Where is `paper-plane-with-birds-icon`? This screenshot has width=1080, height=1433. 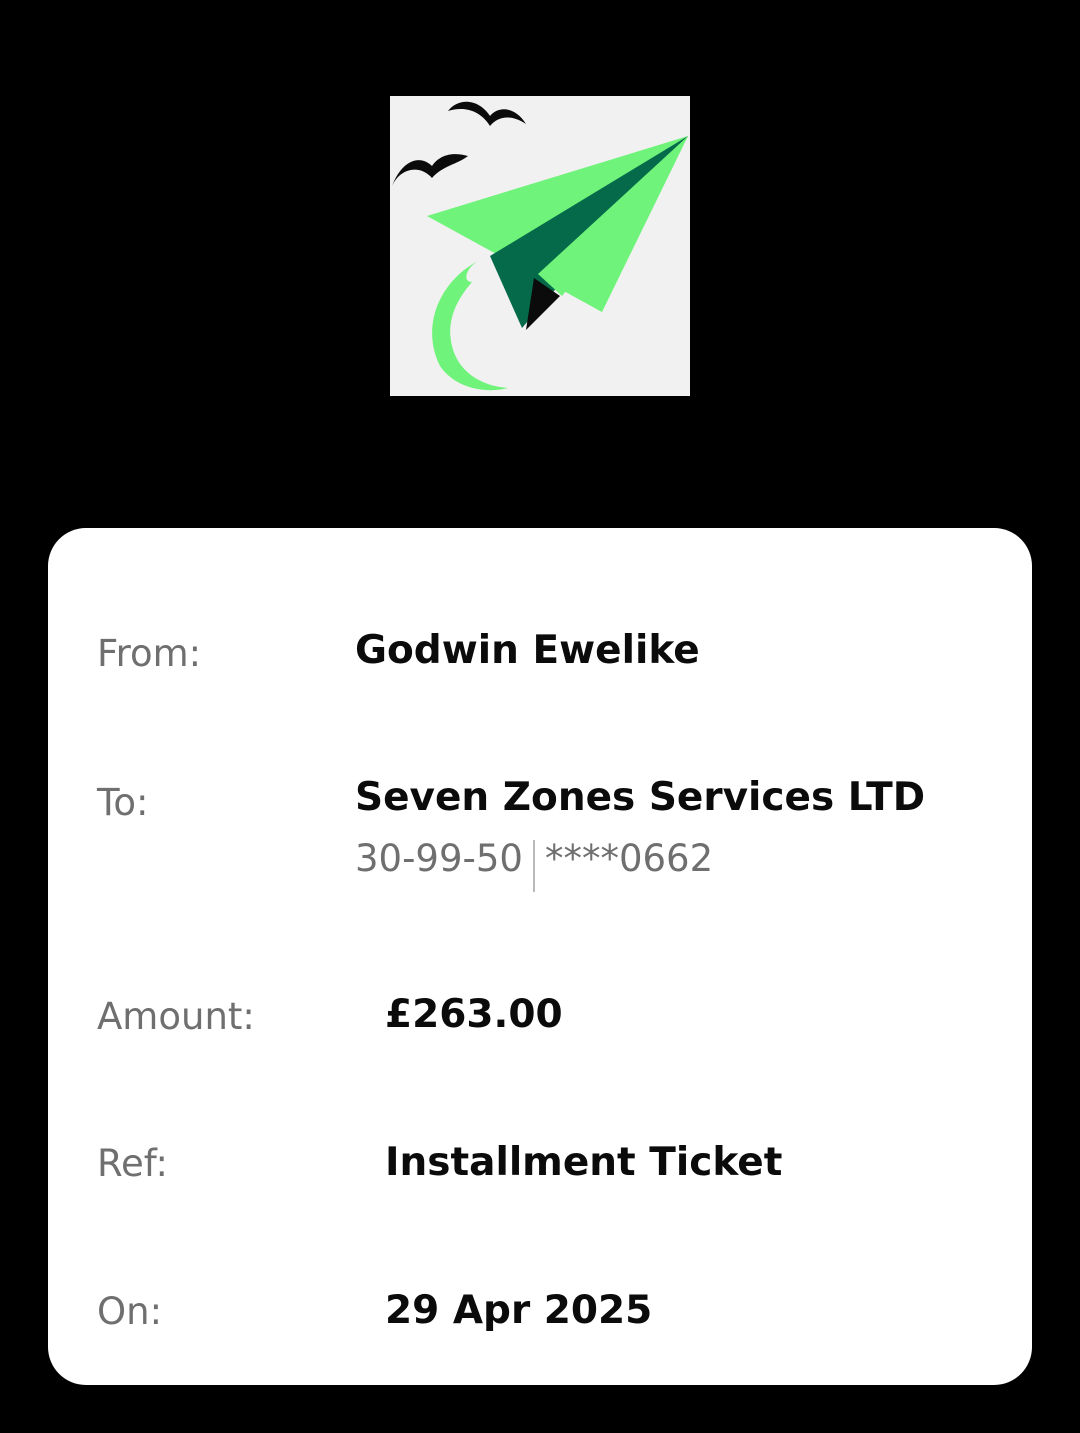
paper-plane-with-birds-icon is located at coordinates (540, 246).